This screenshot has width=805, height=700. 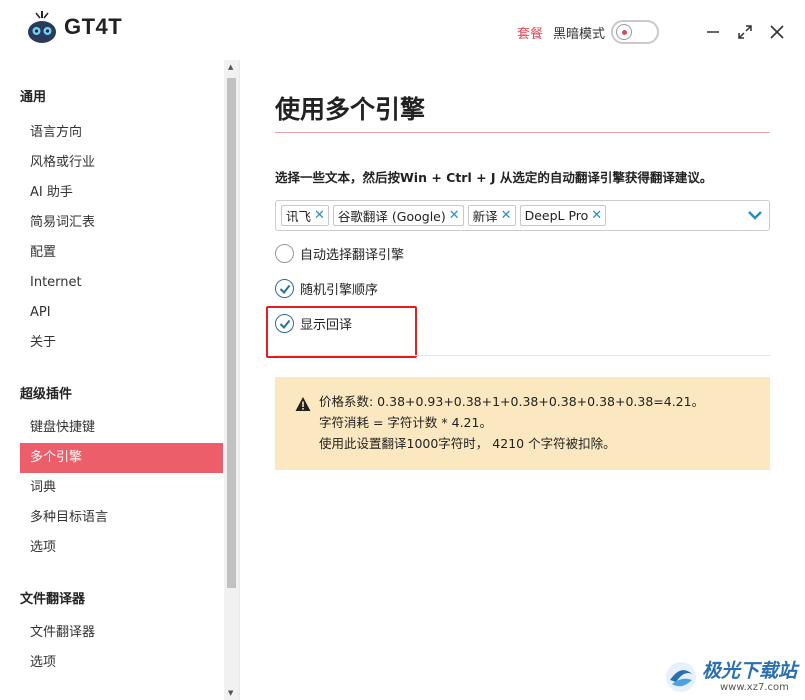 I want to click on sidebar-item-about: 关于, so click(x=121, y=343).